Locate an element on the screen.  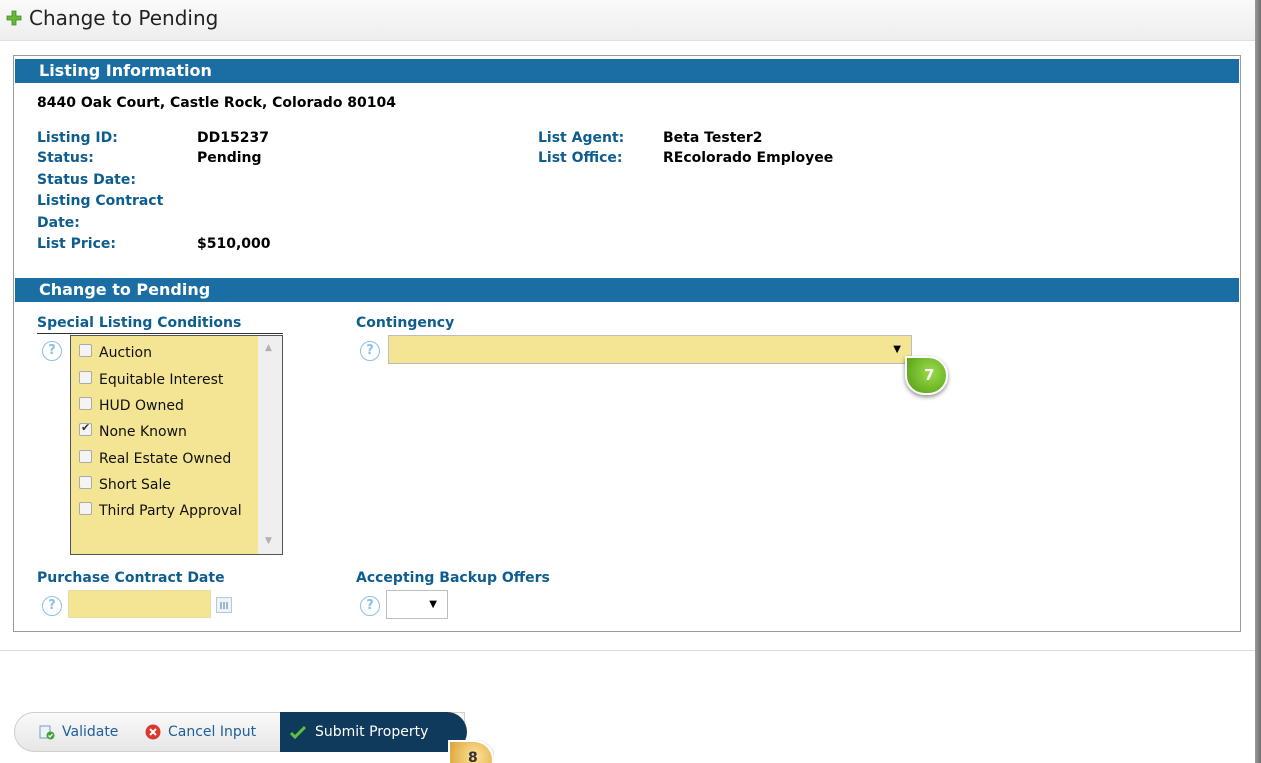
change-to-pending-header: Change to Pending is located at coordinates (627, 290).